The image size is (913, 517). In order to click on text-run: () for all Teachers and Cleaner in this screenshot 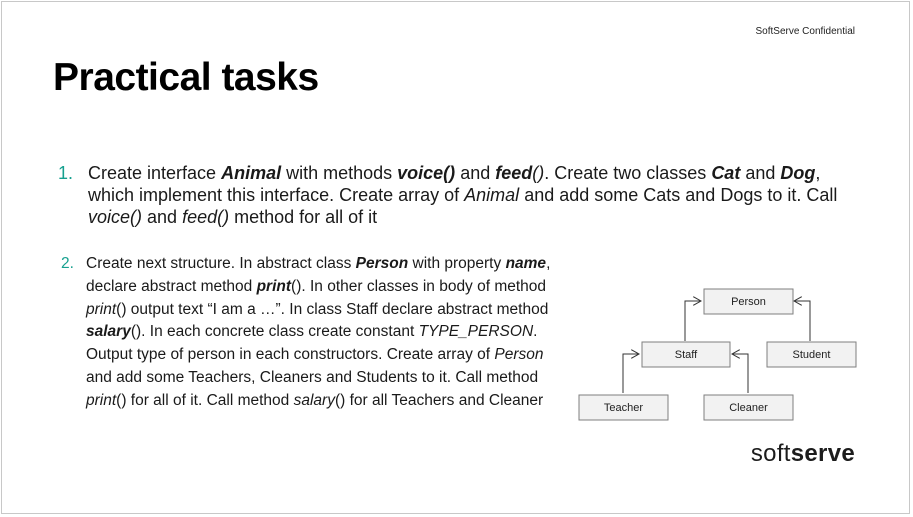, I will do `click(439, 400)`.